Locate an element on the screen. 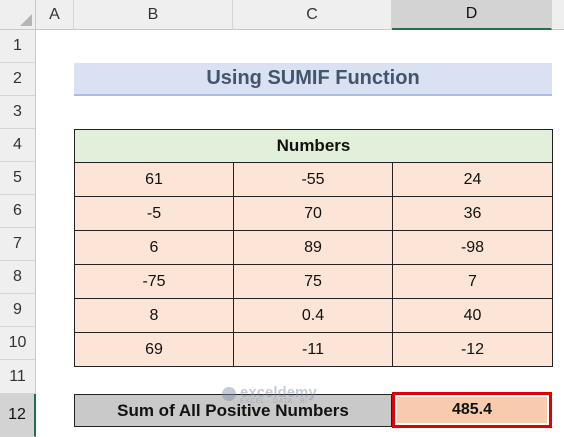  table-cell: 24 is located at coordinates (472, 179).